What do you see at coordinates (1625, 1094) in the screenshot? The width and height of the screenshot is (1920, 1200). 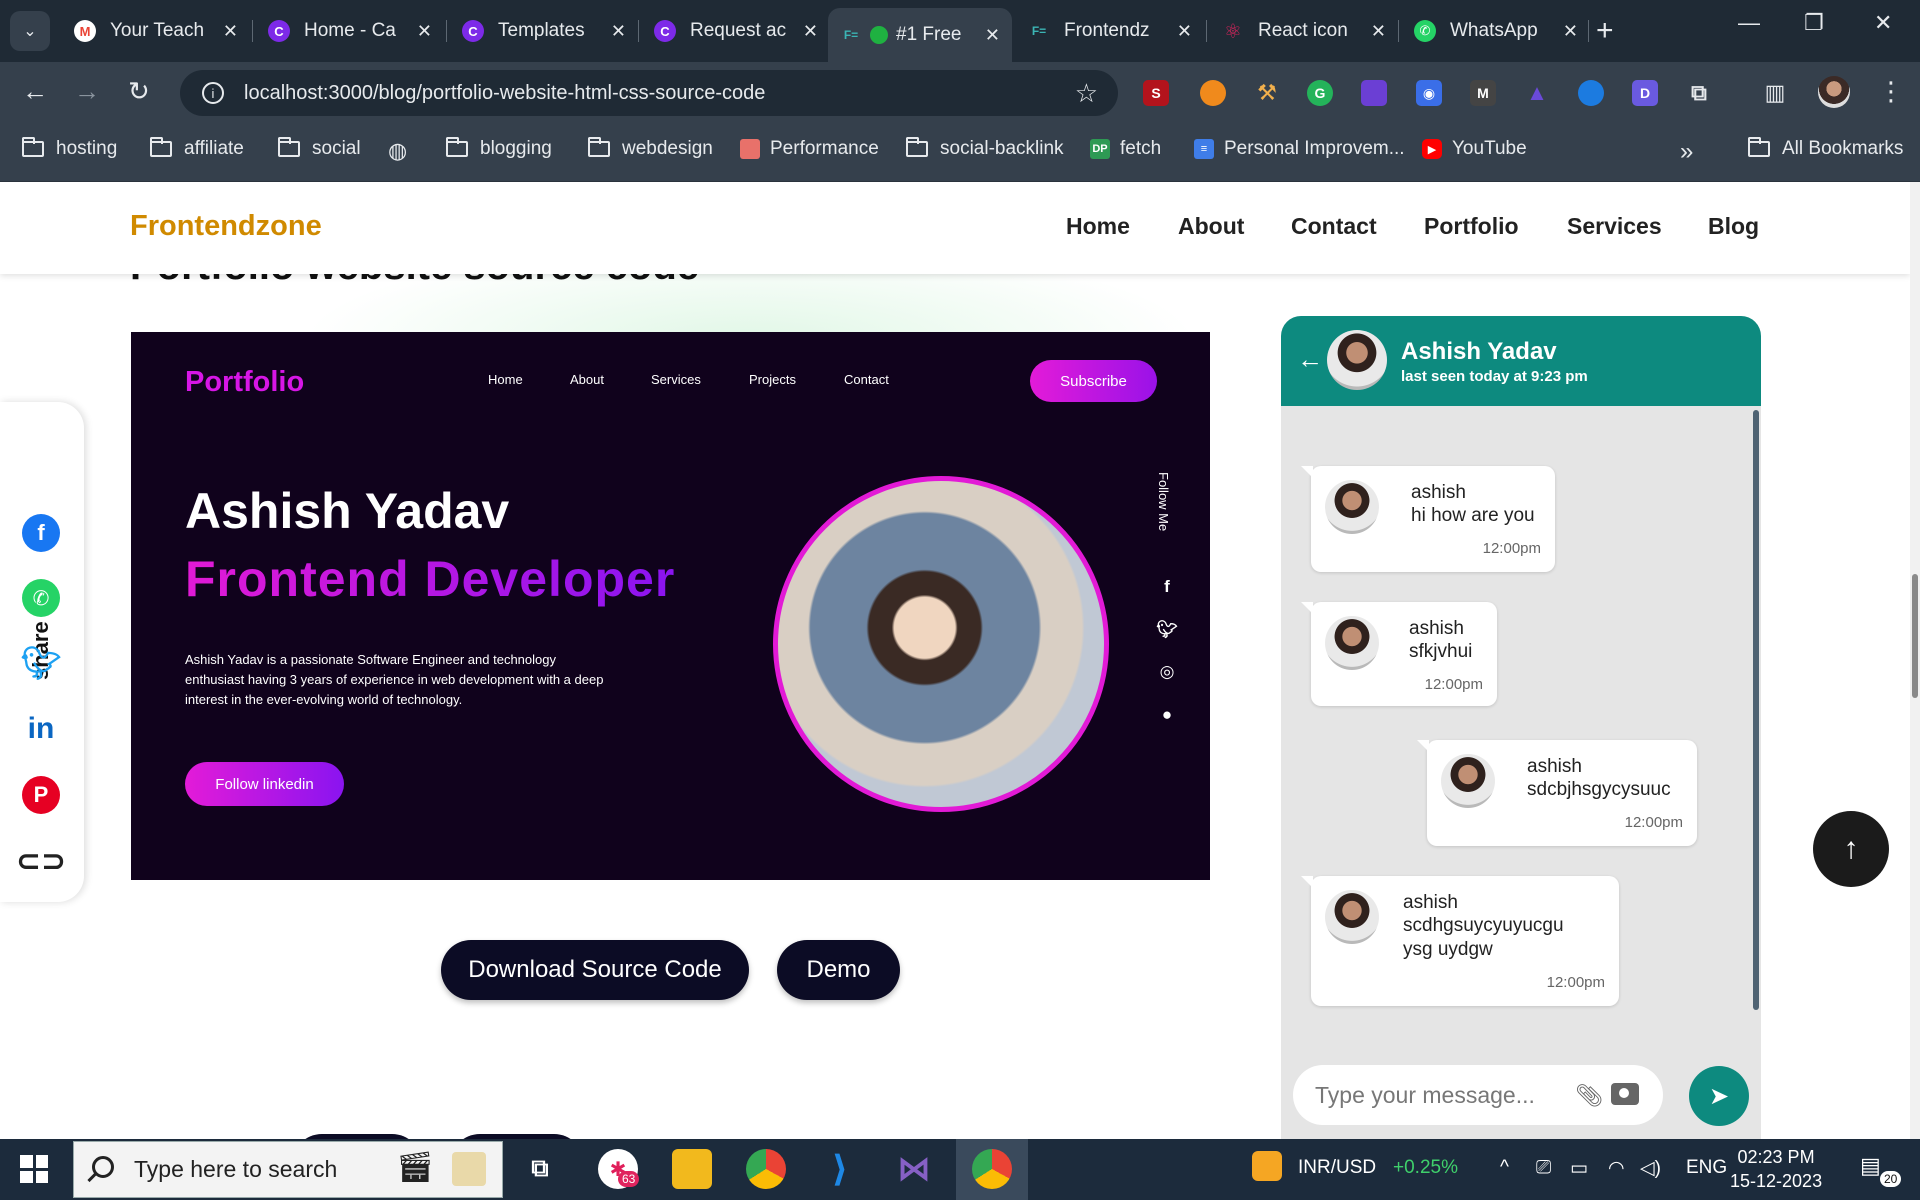 I see `camera-icon` at bounding box center [1625, 1094].